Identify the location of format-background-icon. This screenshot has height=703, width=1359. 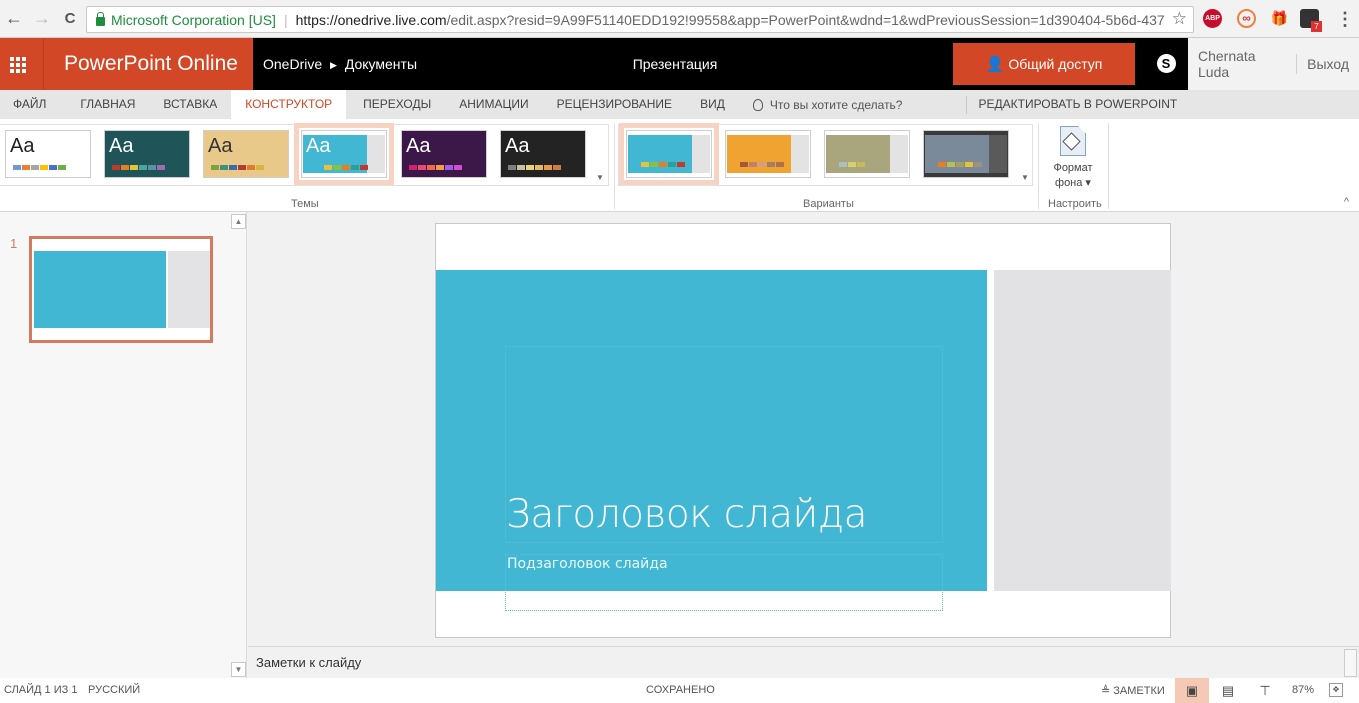
(1073, 141).